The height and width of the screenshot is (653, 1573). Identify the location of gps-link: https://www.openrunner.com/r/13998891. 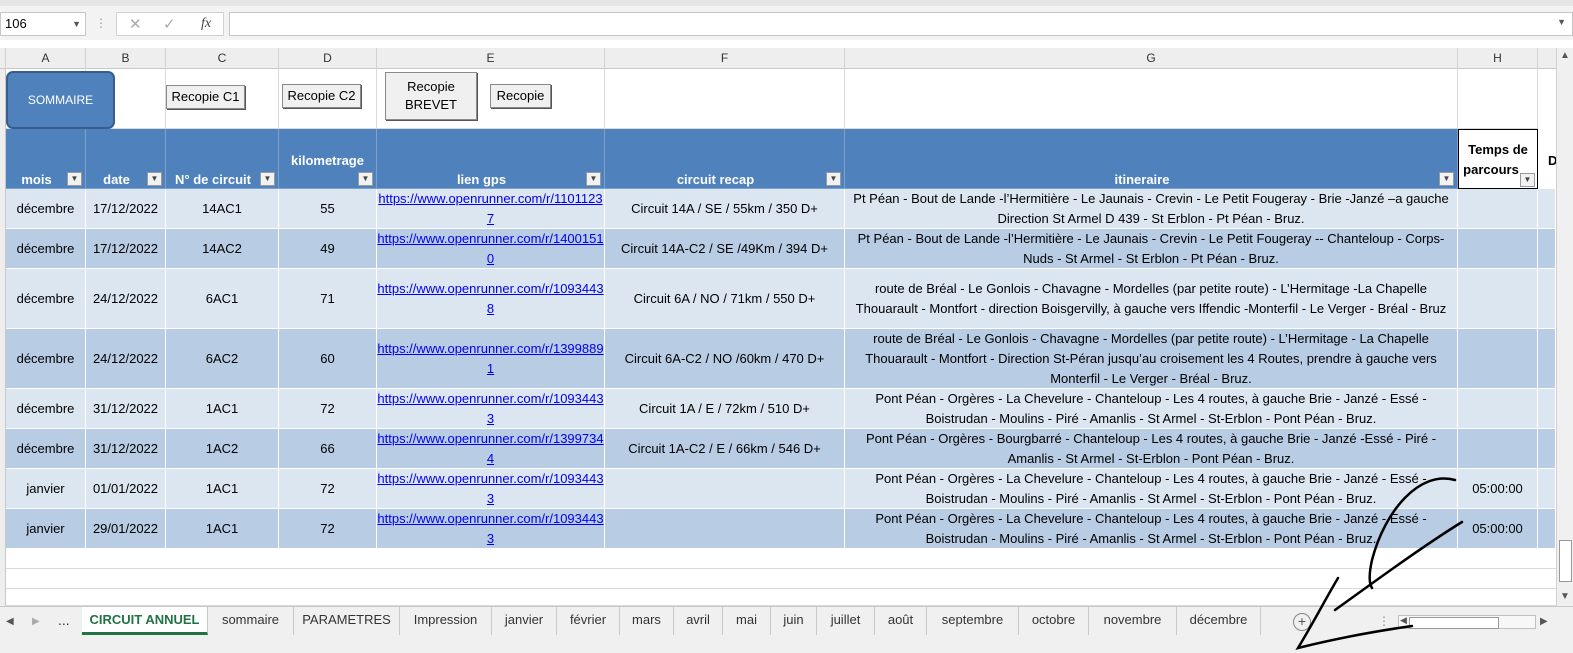
(490, 359).